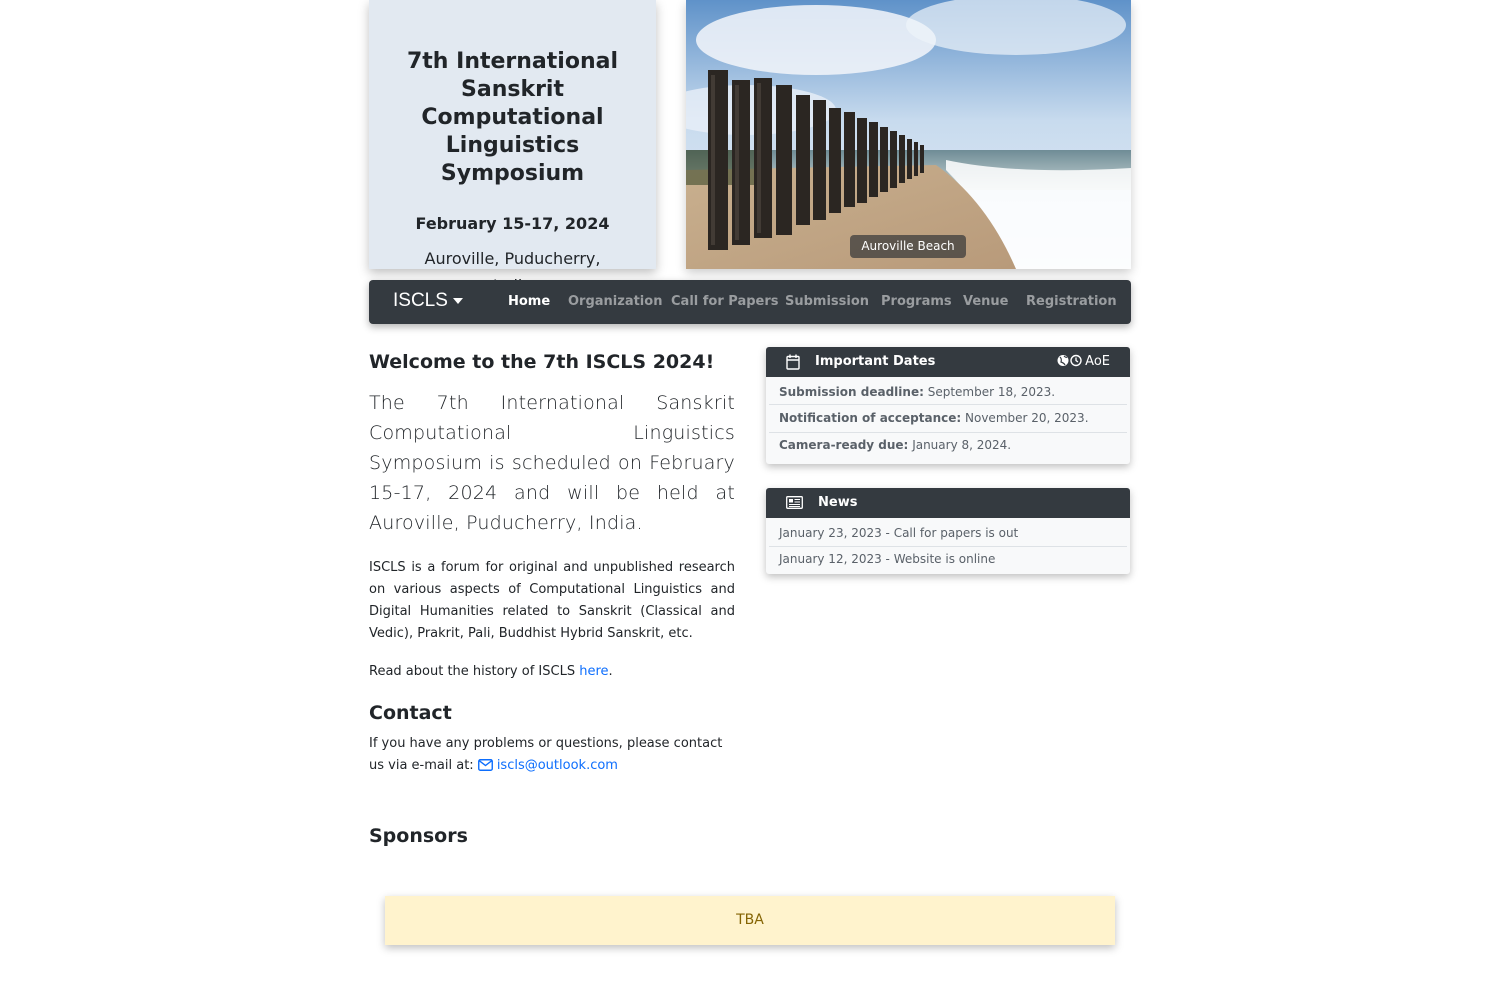  Describe the element at coordinates (875, 361) in the screenshot. I see `important-dates-title: Important Dates` at that location.